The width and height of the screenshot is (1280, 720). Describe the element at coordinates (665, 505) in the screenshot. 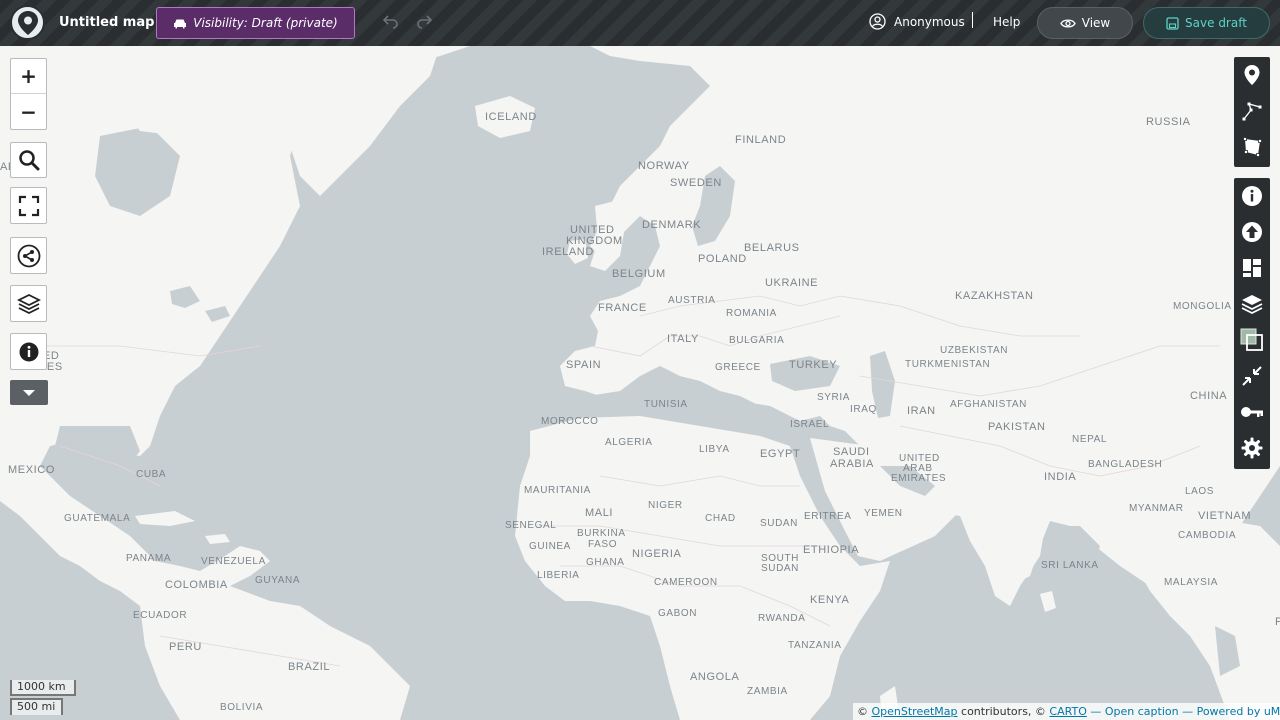

I see `map-label: NIGER` at that location.